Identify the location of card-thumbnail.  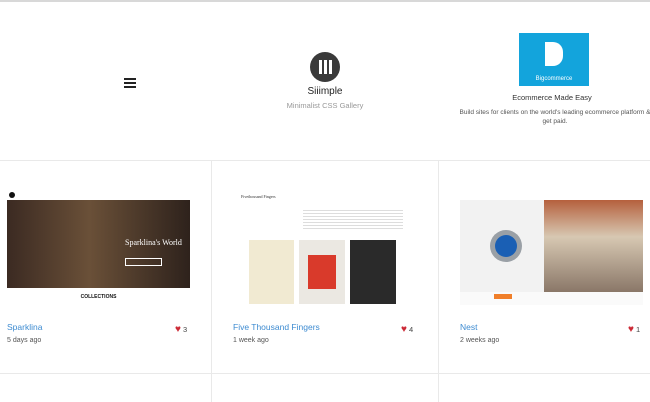
(551, 247).